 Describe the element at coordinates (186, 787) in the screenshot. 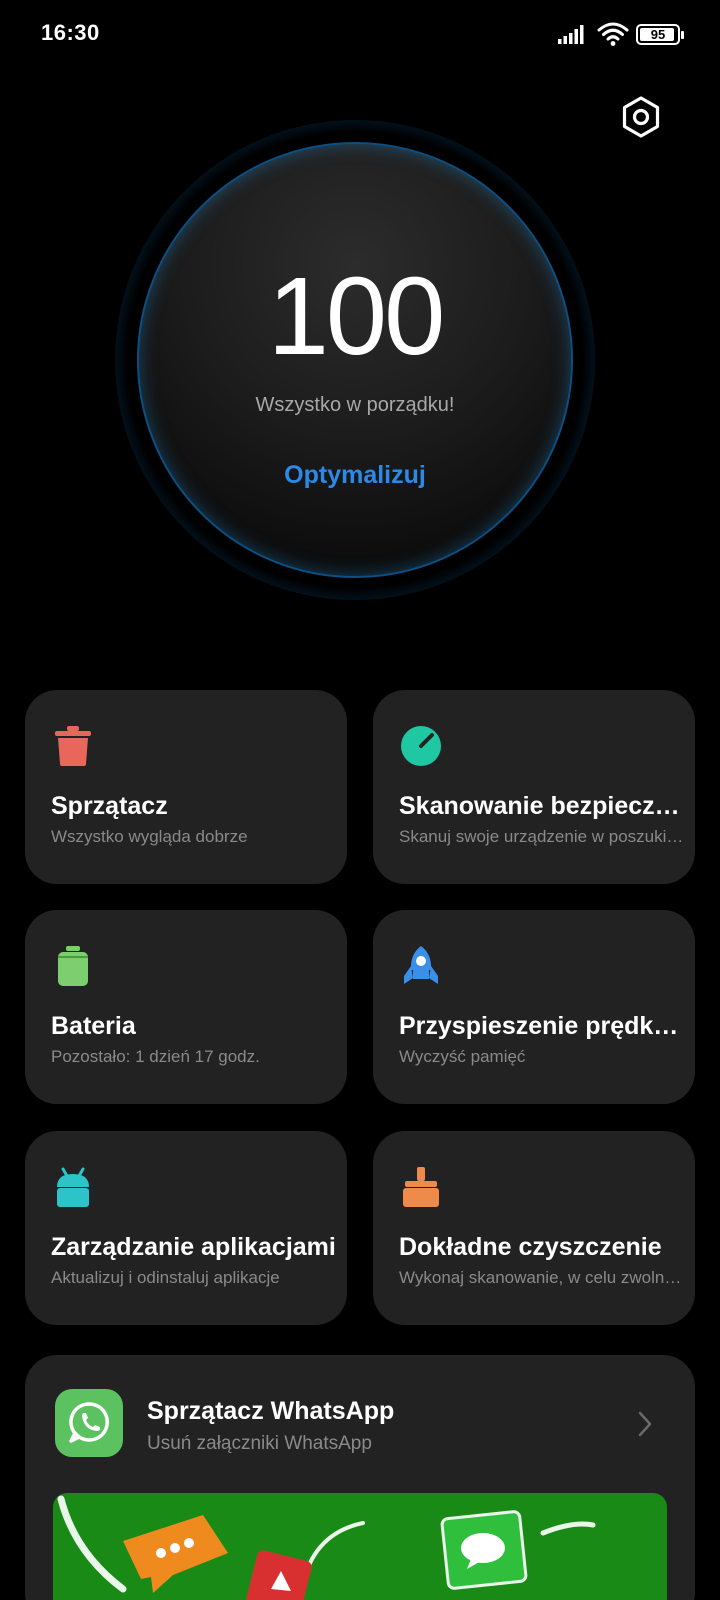

I see `tile-cleaner: Sprzątacz Wszystko wygląda dobrze` at that location.